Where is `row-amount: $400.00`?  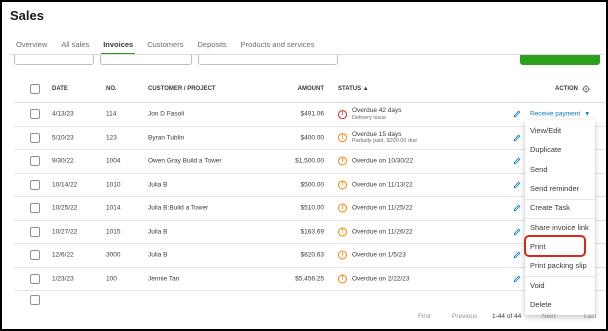 row-amount: $400.00 is located at coordinates (312, 138).